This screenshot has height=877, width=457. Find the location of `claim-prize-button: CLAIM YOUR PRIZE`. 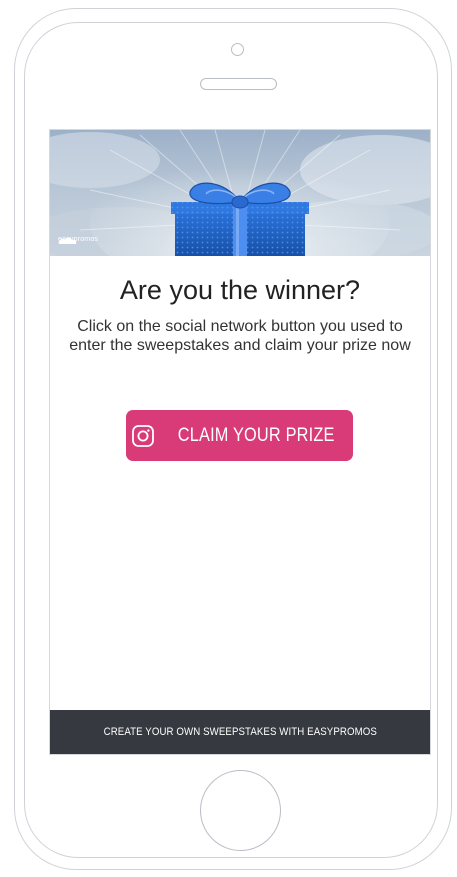

claim-prize-button: CLAIM YOUR PRIZE is located at coordinates (239, 435).